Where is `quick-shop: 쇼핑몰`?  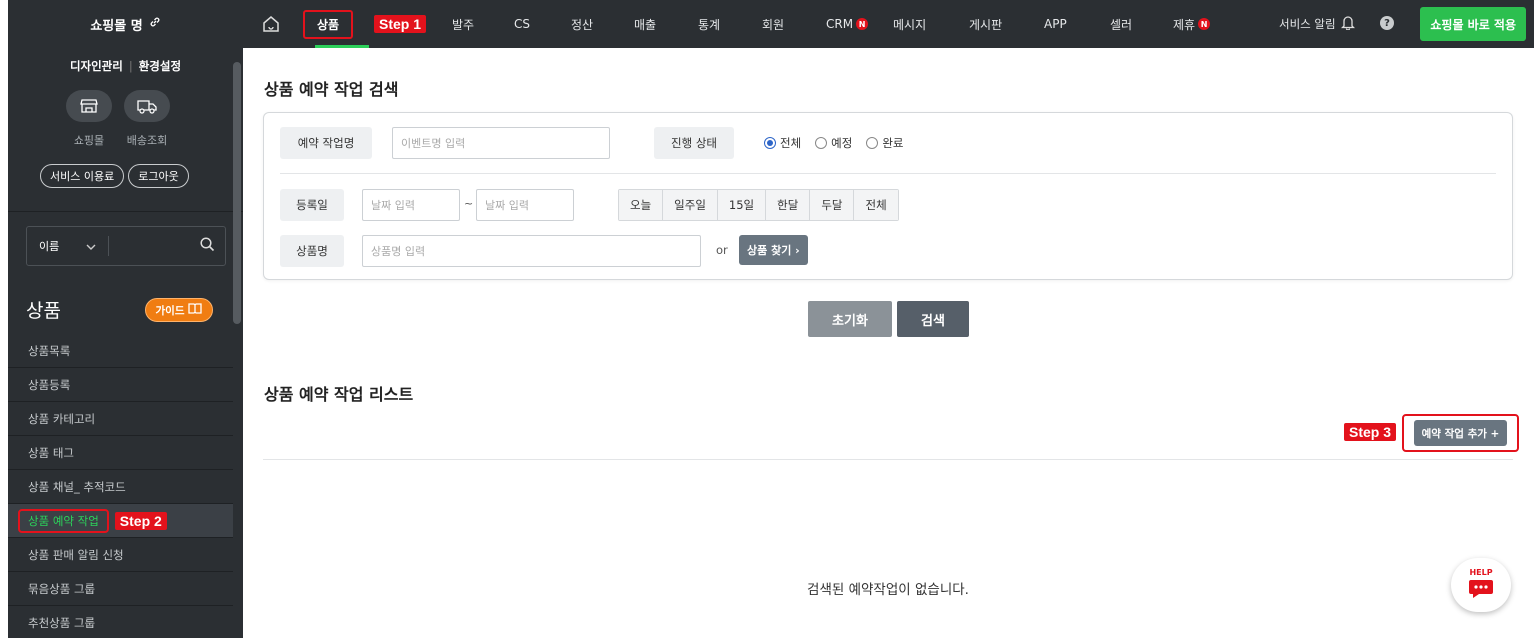 quick-shop: 쇼핑몰 is located at coordinates (89, 119).